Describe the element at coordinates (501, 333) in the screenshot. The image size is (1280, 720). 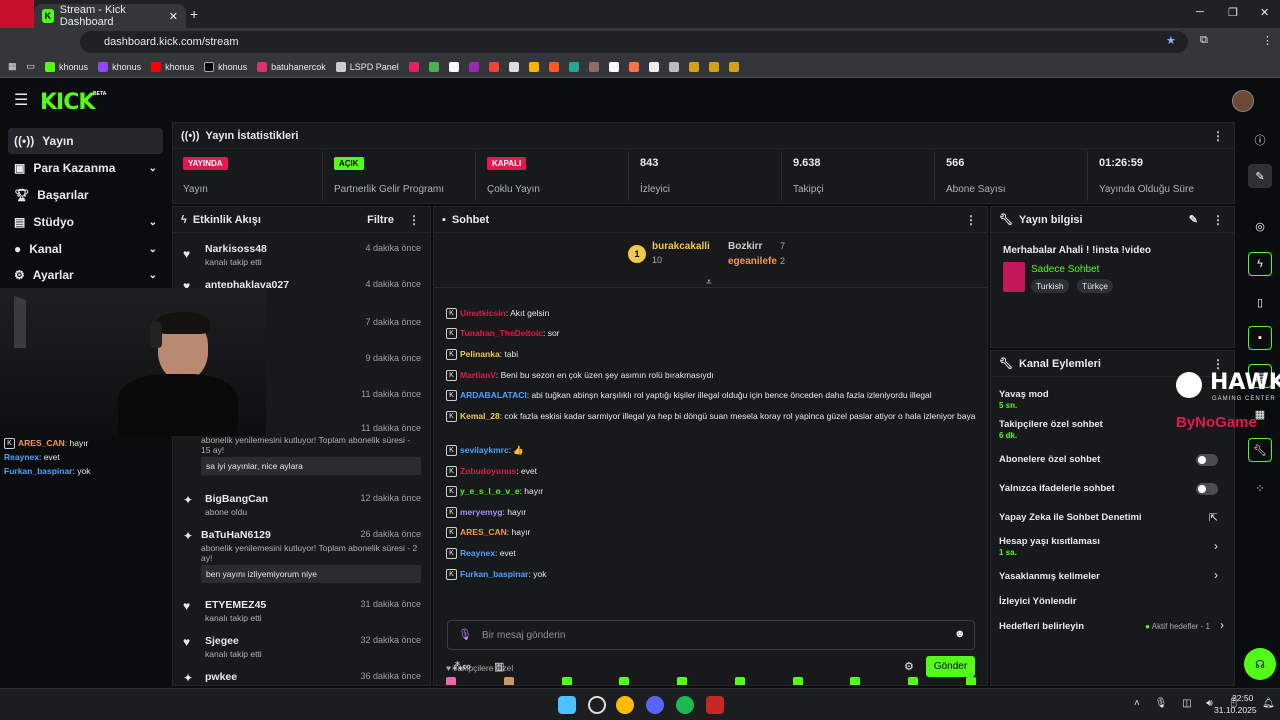
I see `chat-username: Tunahan_TheDeltoic` at that location.